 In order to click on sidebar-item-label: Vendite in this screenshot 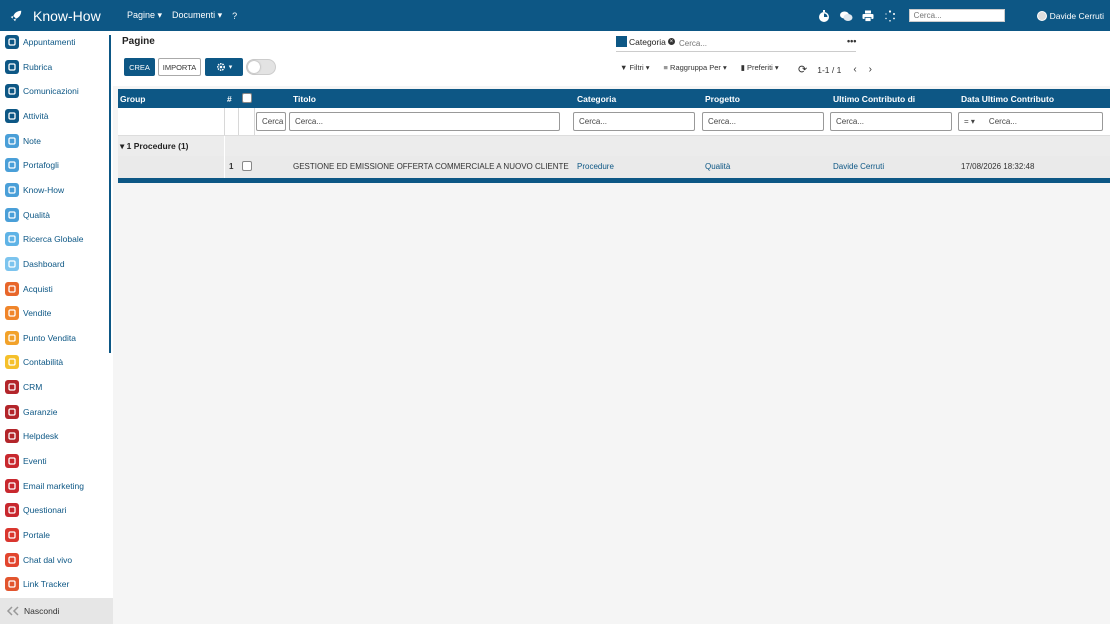, I will do `click(37, 313)`.